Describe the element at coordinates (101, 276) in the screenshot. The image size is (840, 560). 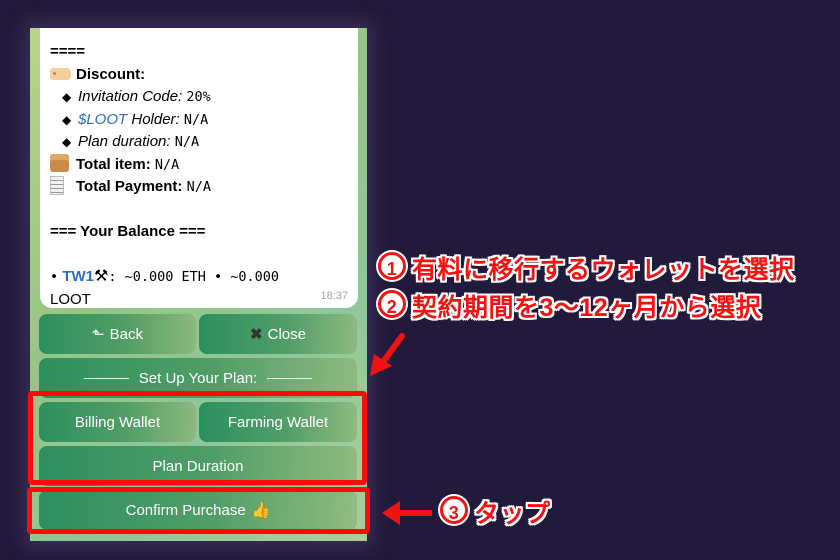
I see `hammer-and-pick-icon: ⚒` at that location.